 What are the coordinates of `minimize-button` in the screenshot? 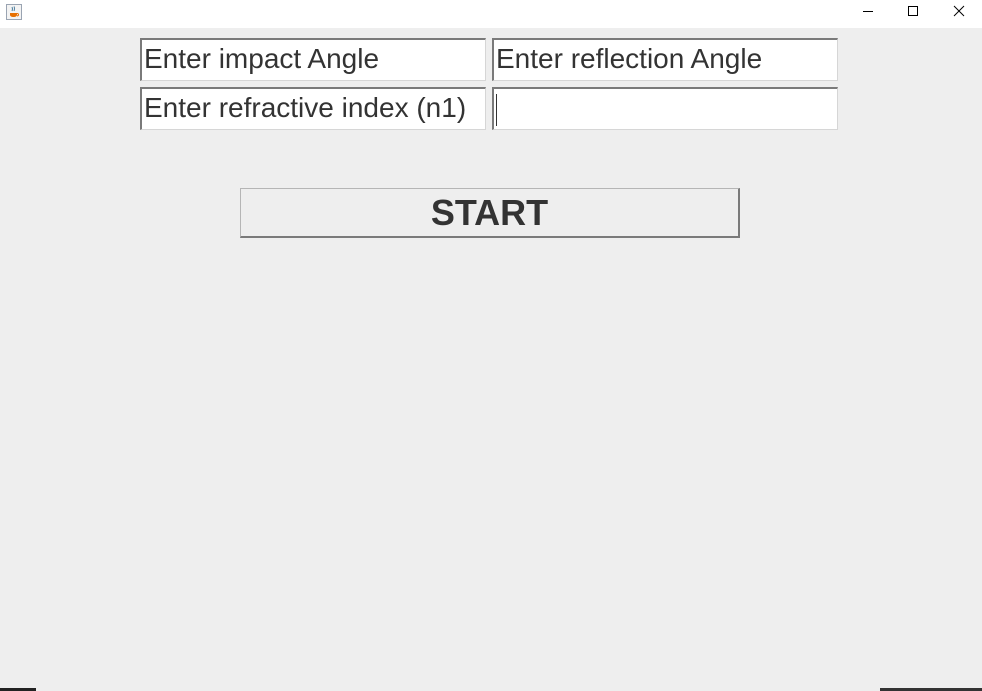 It's located at (868, 13).